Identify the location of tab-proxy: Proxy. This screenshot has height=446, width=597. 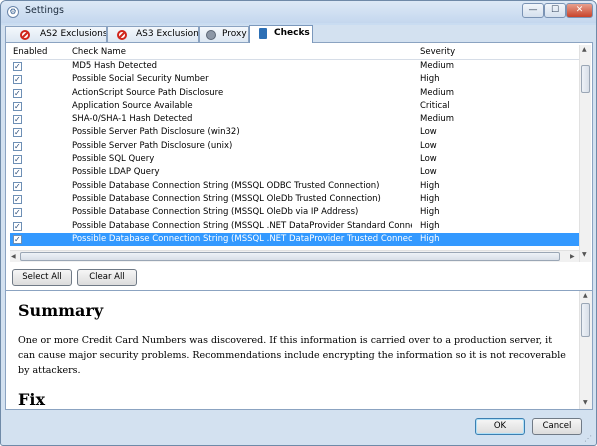
(224, 34).